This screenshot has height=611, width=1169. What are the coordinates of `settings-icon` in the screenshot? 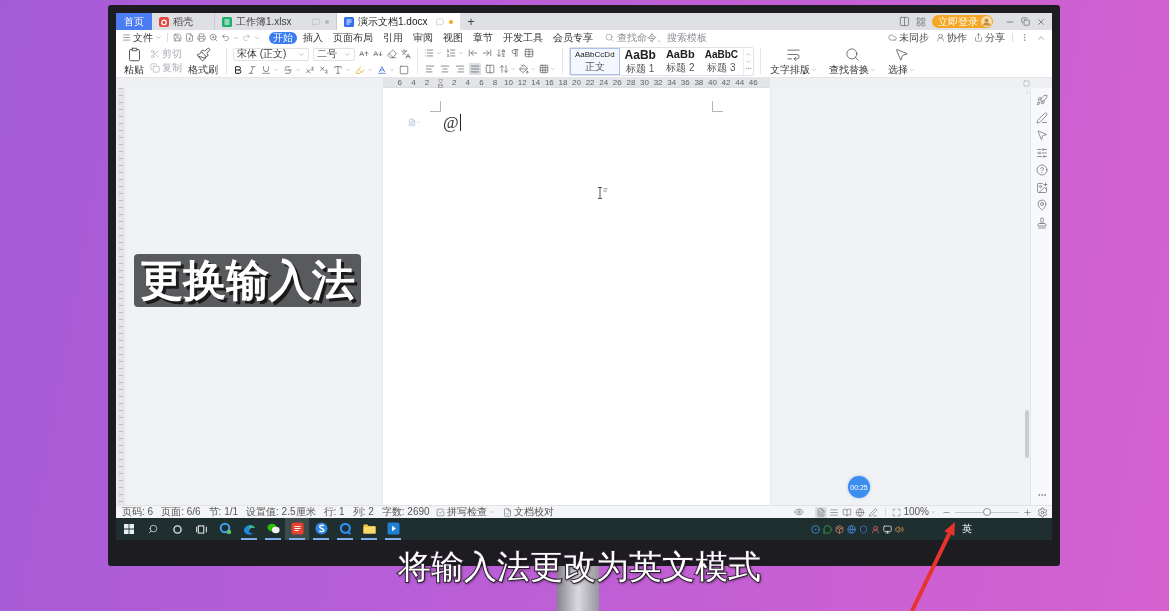 It's located at (1042, 512).